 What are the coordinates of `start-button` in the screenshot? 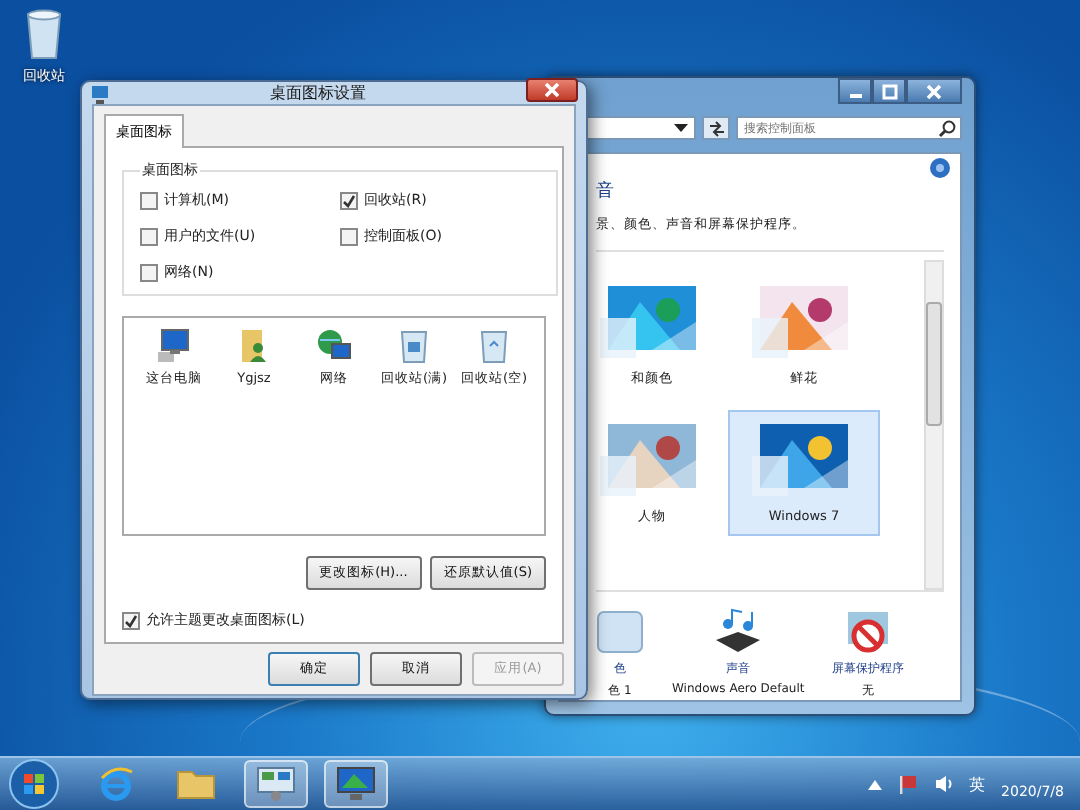 It's located at (34, 784).